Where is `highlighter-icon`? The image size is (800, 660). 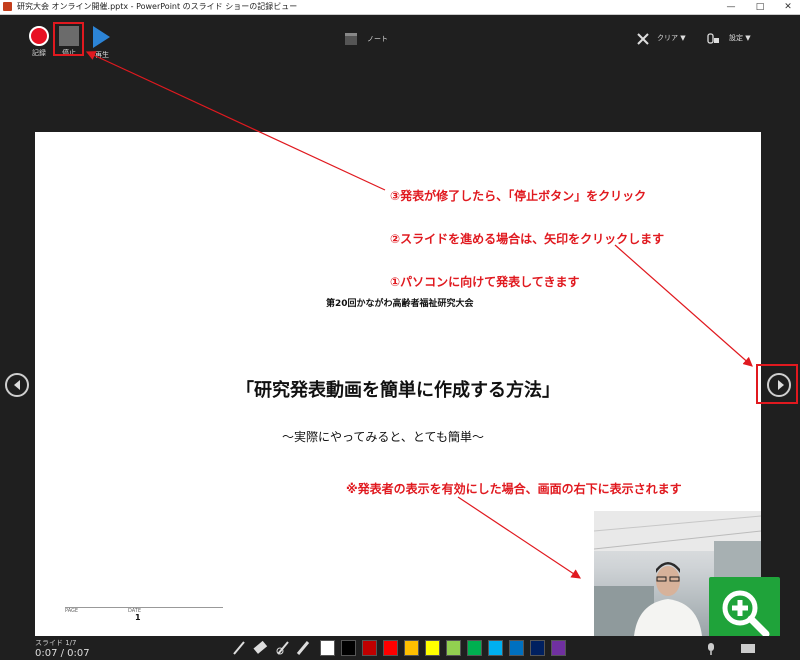
highlighter-icon is located at coordinates (303, 648).